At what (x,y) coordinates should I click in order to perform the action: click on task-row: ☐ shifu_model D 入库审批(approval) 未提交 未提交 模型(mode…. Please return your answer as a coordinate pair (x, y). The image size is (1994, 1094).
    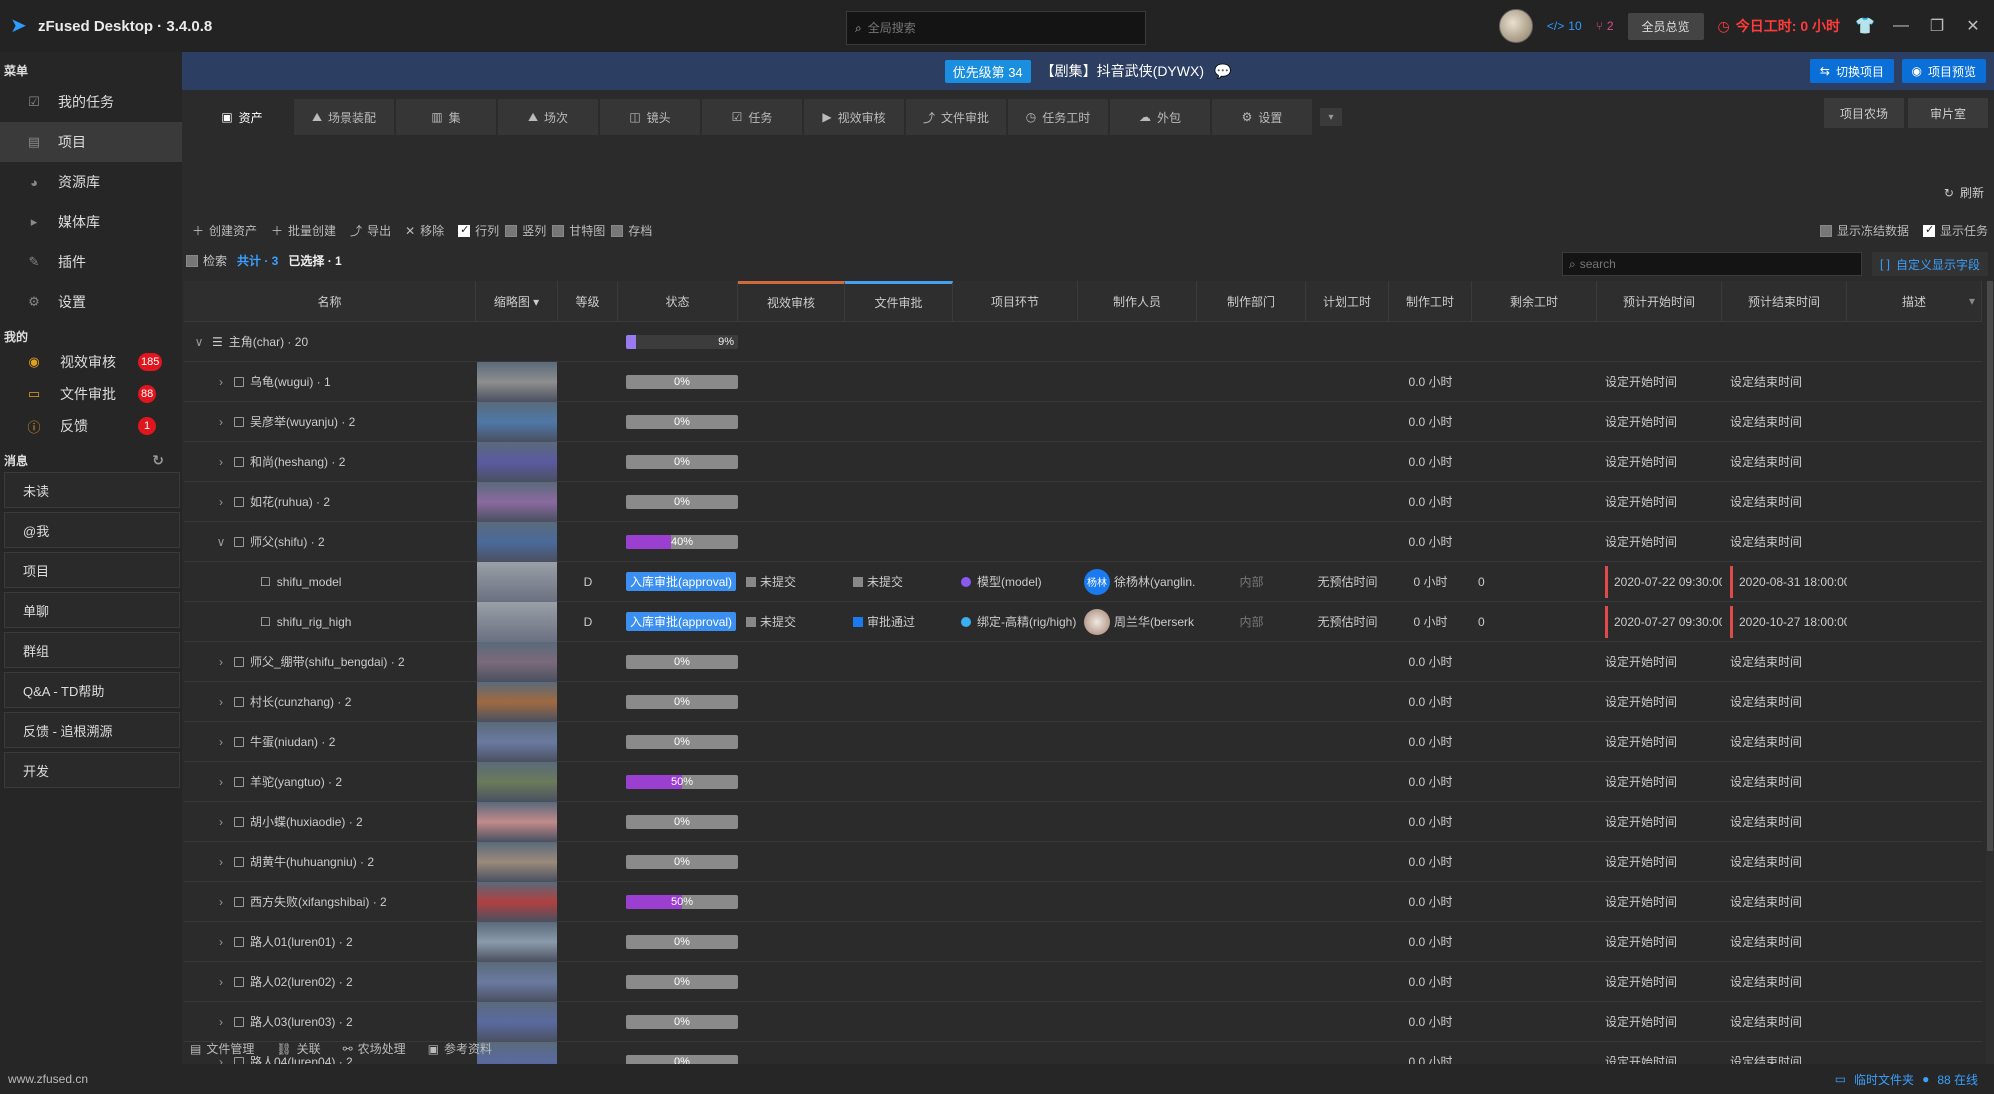
    Looking at the image, I should click on (1083, 581).